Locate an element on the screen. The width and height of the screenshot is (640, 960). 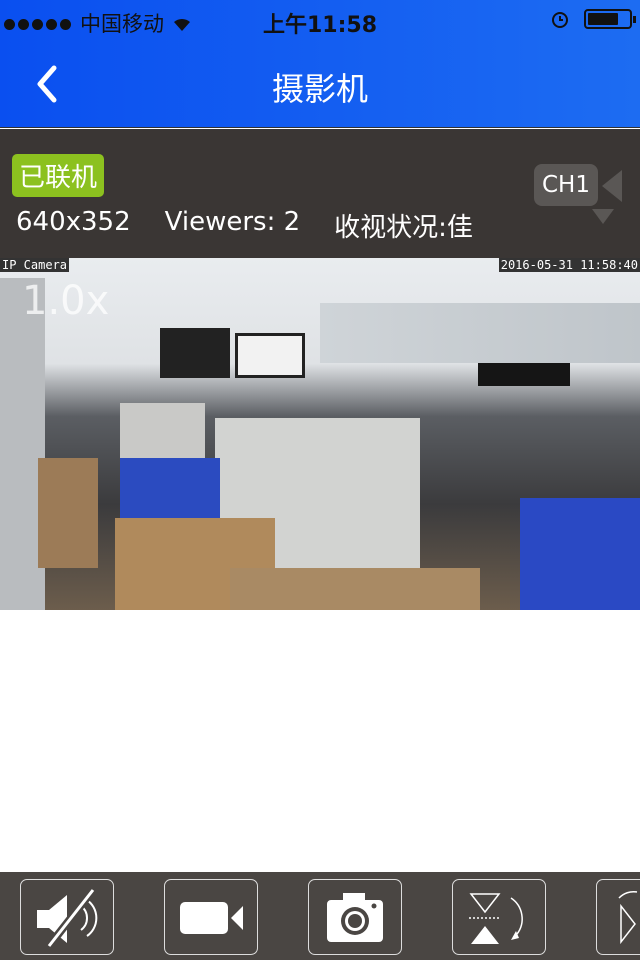
video-timestamp: 2016-05-31 11:58:40 is located at coordinates (569, 265).